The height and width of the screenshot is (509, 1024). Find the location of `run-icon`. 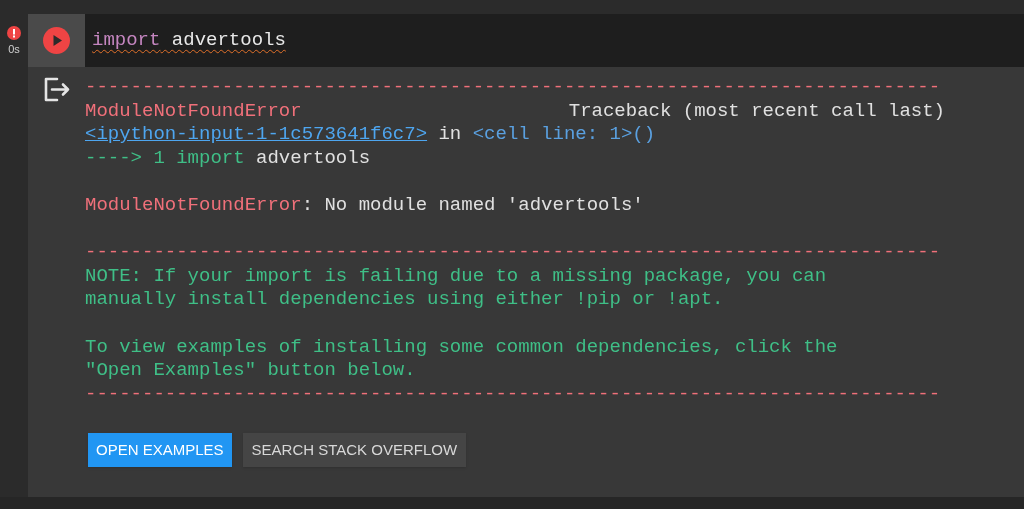

run-icon is located at coordinates (56, 40).